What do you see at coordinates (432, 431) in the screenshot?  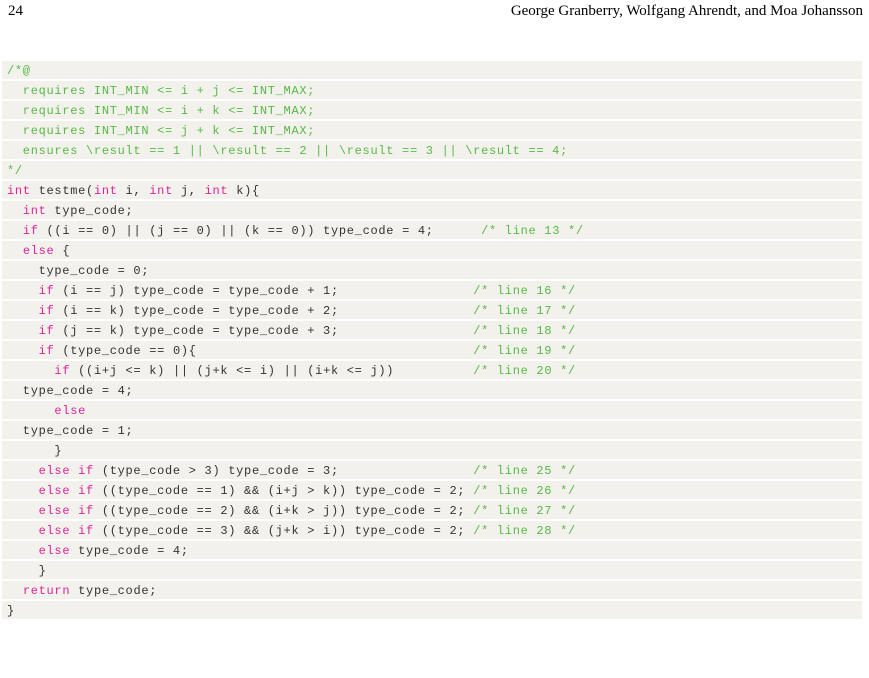 I see `code-line: type_code = 1;` at bounding box center [432, 431].